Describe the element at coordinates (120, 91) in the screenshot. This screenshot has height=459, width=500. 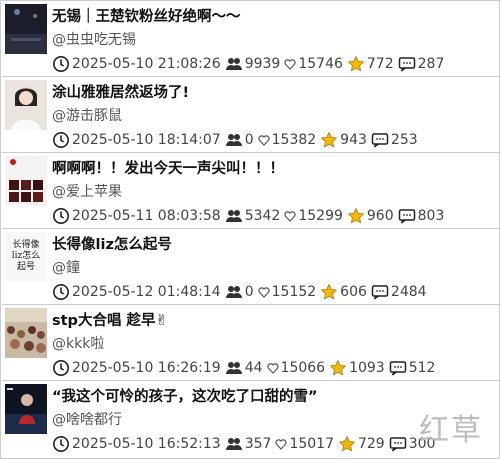
I see `post-title: 涂山雅雅居然返场了!` at that location.